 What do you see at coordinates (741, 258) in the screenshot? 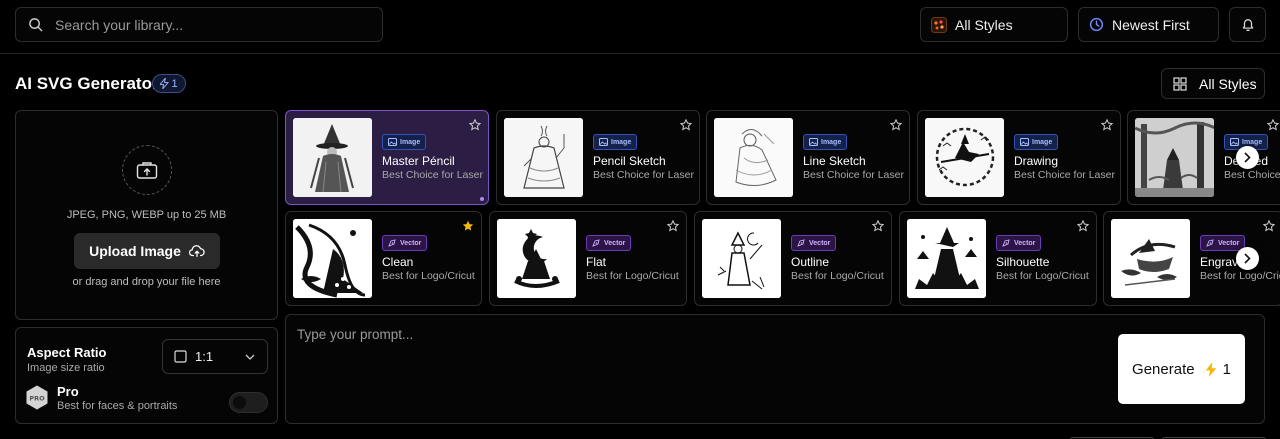
I see `style-thumbnail-outline` at bounding box center [741, 258].